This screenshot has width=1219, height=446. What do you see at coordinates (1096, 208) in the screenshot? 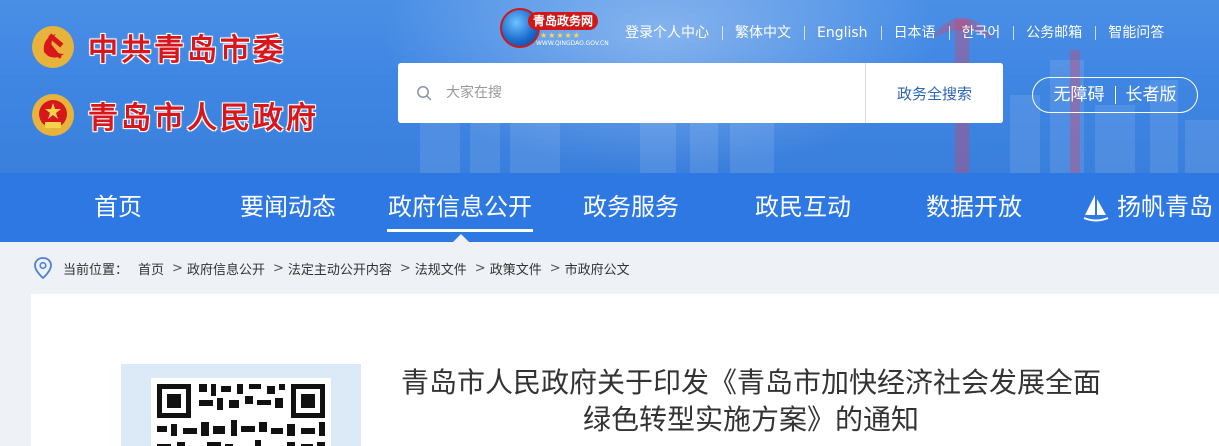
I see `sail-icon` at bounding box center [1096, 208].